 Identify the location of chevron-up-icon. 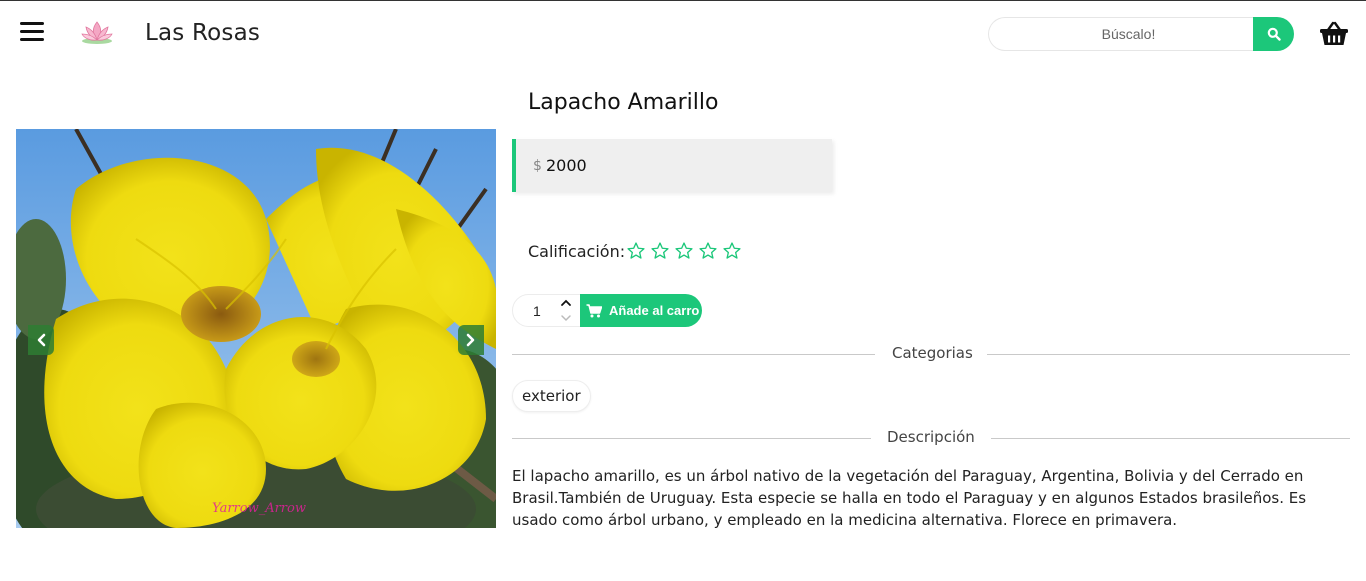
(566, 303).